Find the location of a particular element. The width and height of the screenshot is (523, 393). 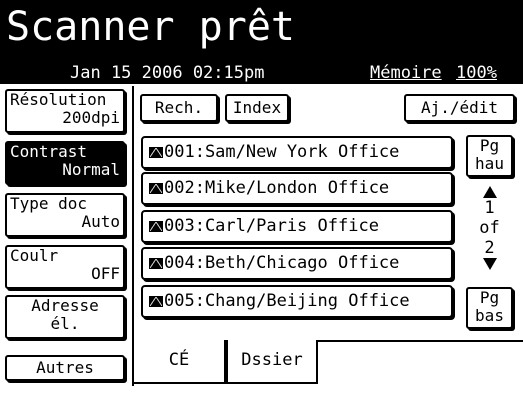

tab-folder: Dssier is located at coordinates (272, 362).